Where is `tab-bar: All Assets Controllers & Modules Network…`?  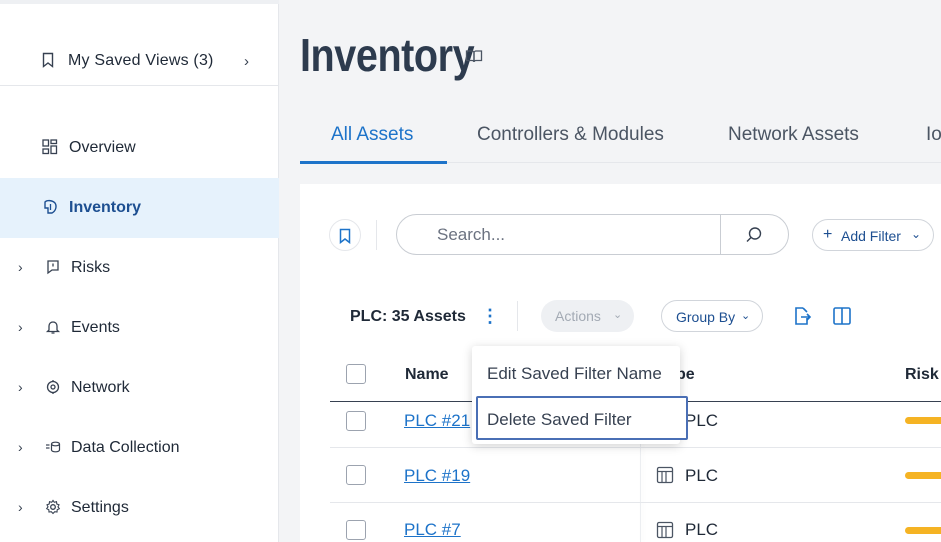
tab-bar: All Assets Controllers & Modules Network… is located at coordinates (620, 137).